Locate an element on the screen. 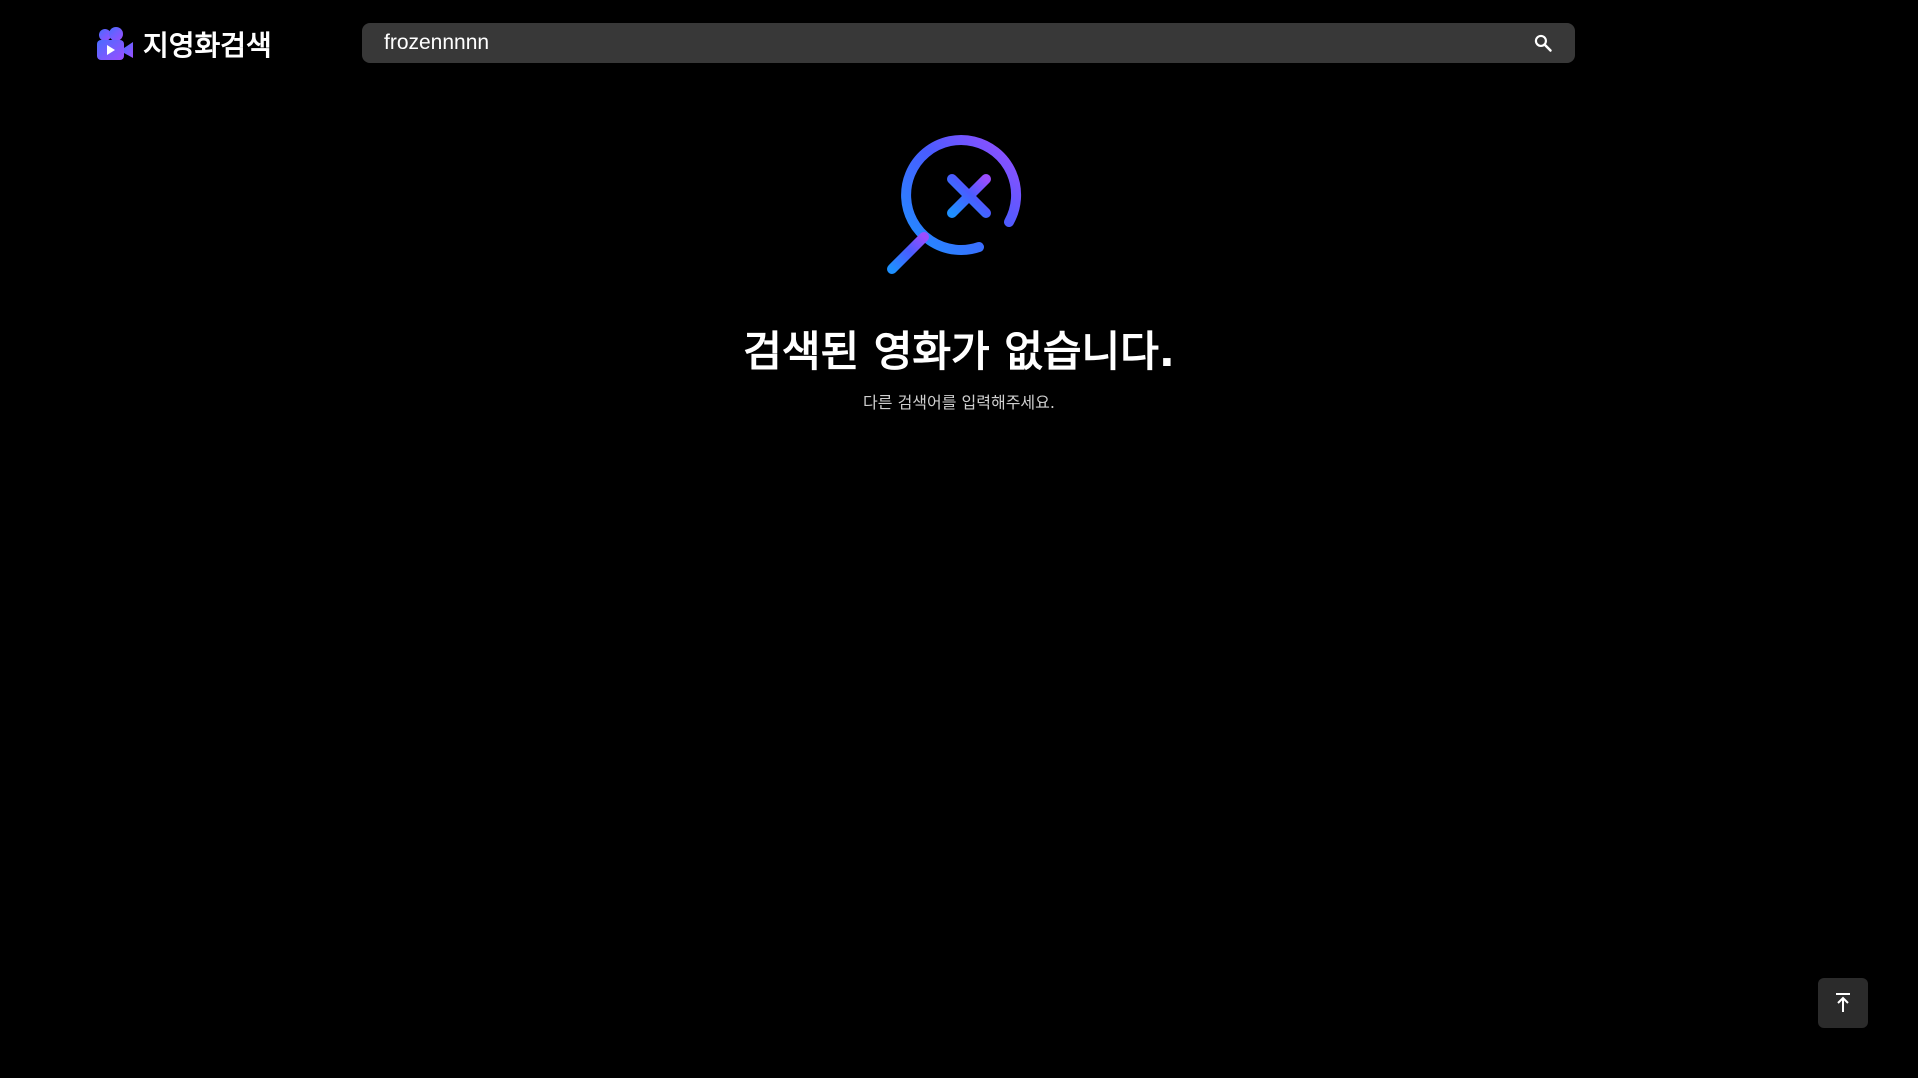  movie-camera-icon is located at coordinates (115, 43).